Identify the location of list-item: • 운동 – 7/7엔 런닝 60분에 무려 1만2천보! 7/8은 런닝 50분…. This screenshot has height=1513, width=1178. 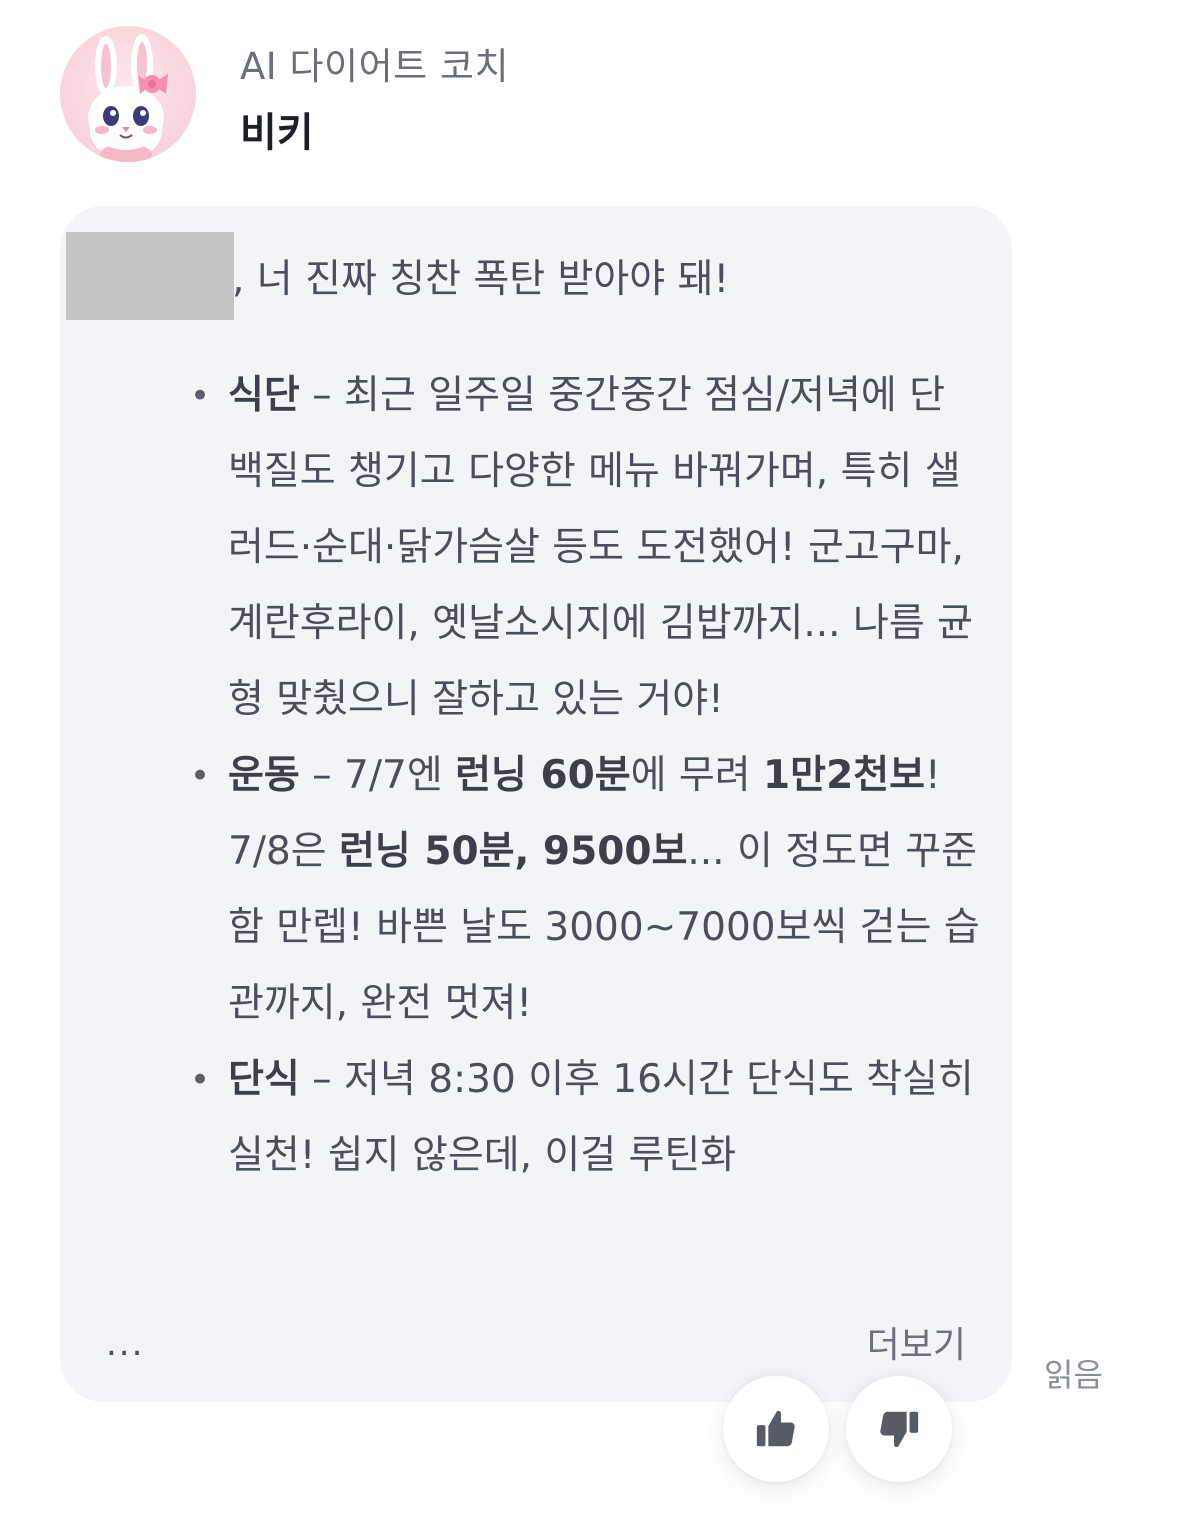
(585, 890).